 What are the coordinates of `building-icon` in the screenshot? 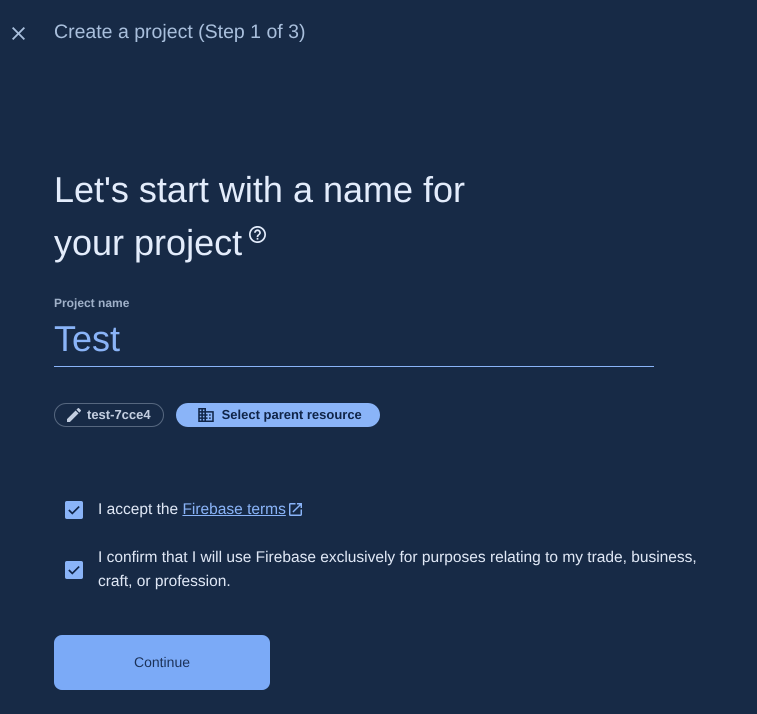 It's located at (206, 415).